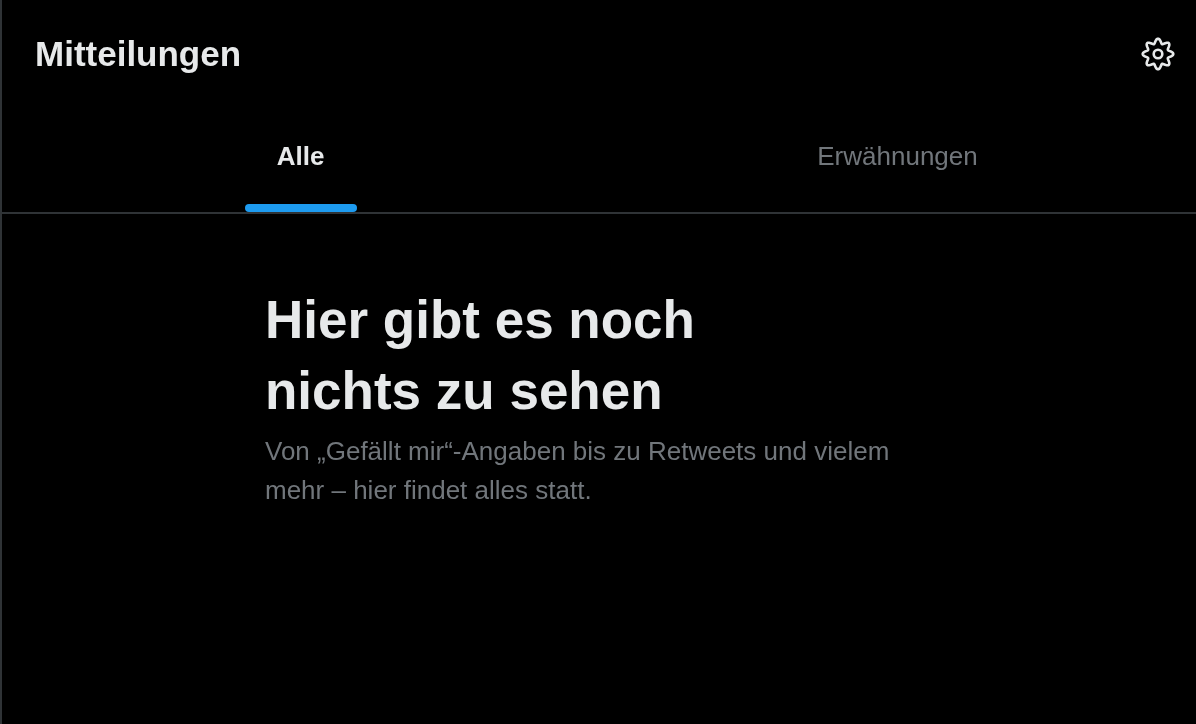 This screenshot has height=724, width=1196. I want to click on empty-state-heading: Hier gibt es noch nichts zu sehen, so click(480, 355).